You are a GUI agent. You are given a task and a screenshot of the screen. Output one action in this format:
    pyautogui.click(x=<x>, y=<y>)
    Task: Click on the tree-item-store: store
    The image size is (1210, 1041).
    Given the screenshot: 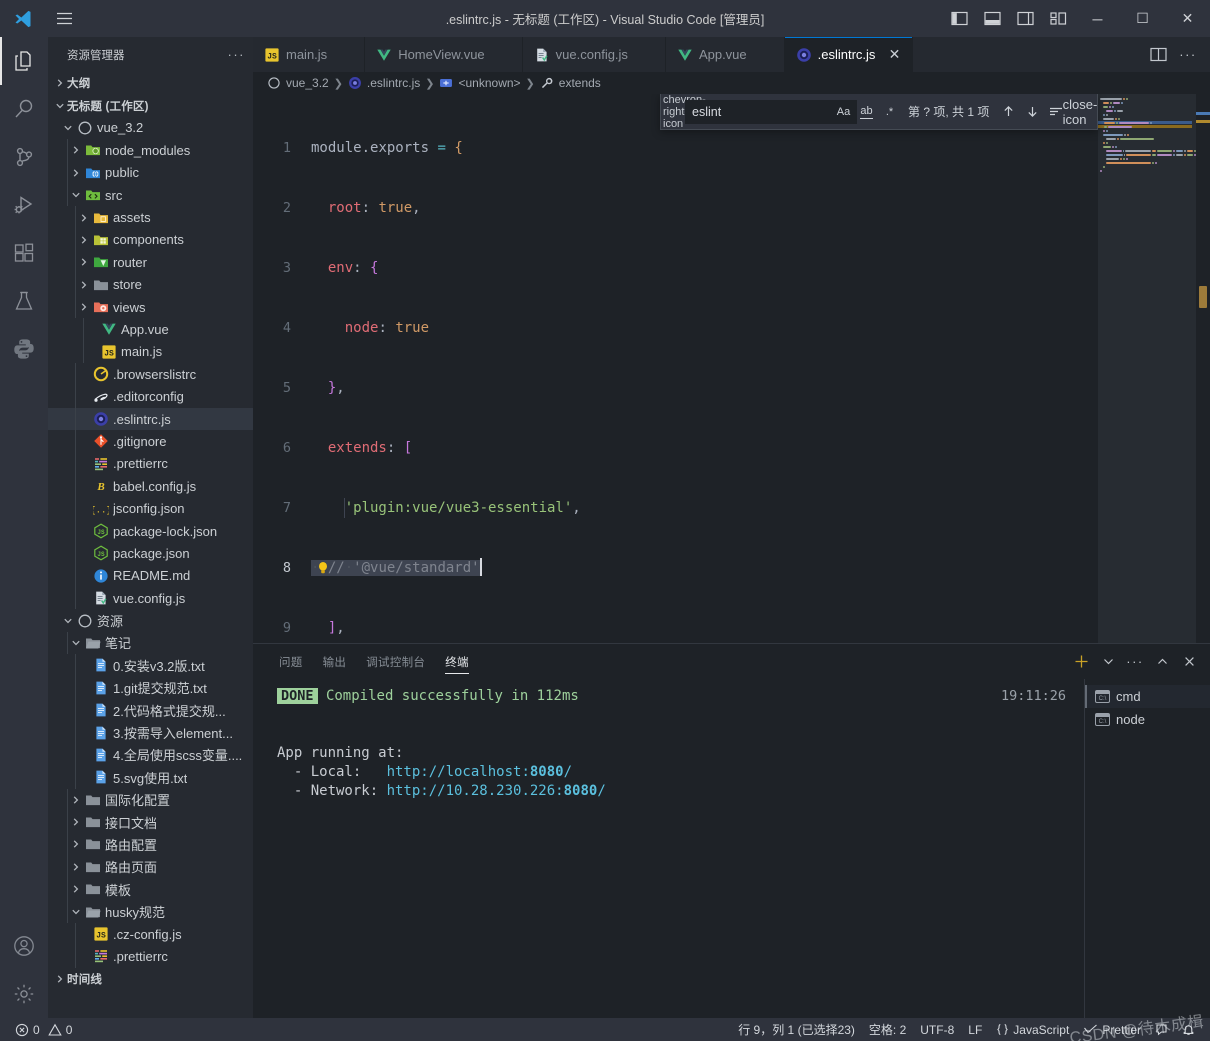 What is the action you would take?
    pyautogui.click(x=150, y=284)
    